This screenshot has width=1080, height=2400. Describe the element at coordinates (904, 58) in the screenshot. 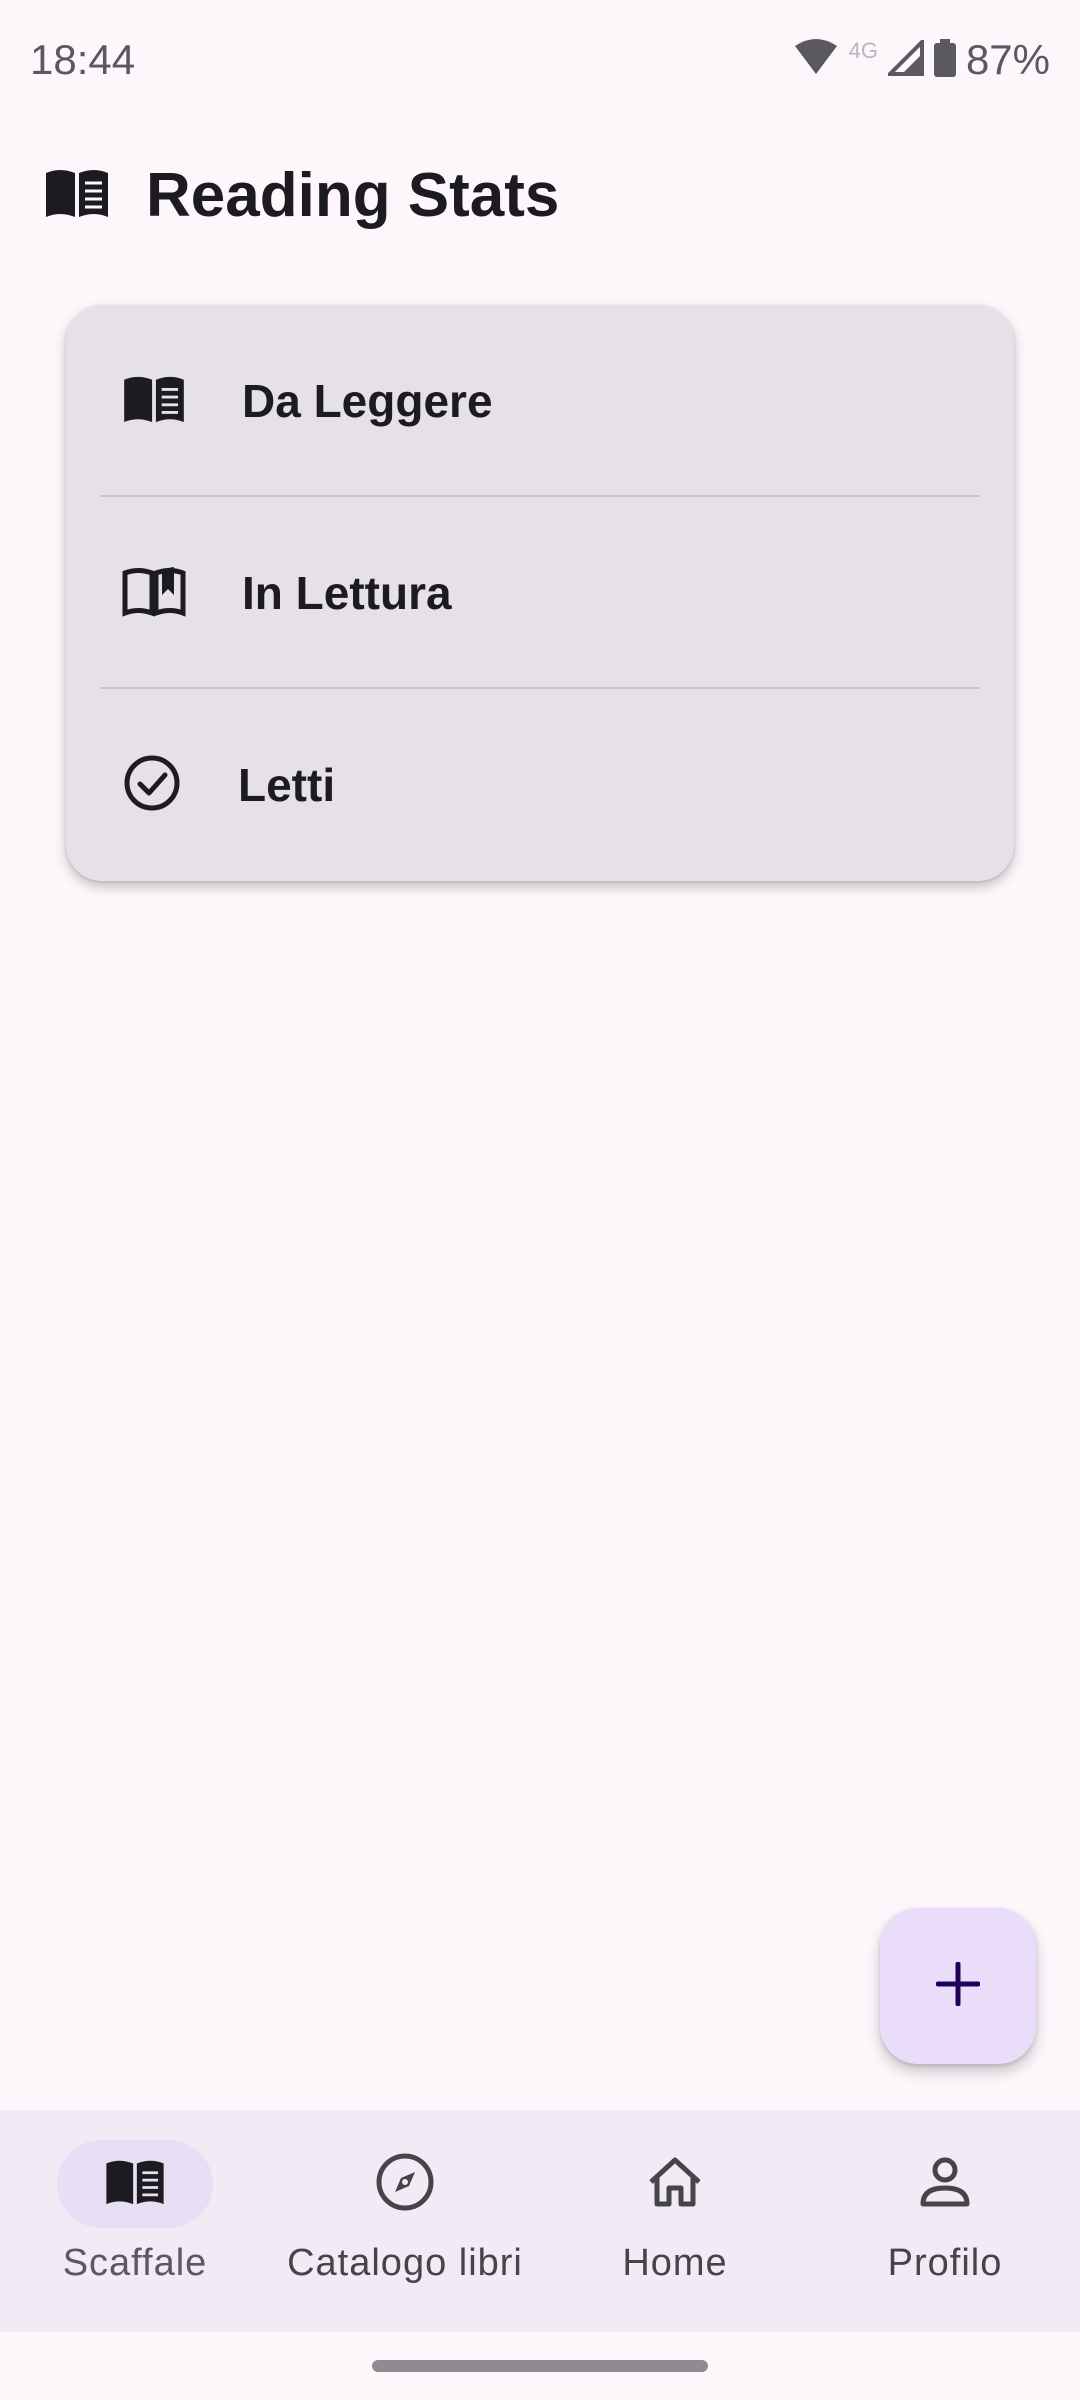

I see `signal-icon` at that location.